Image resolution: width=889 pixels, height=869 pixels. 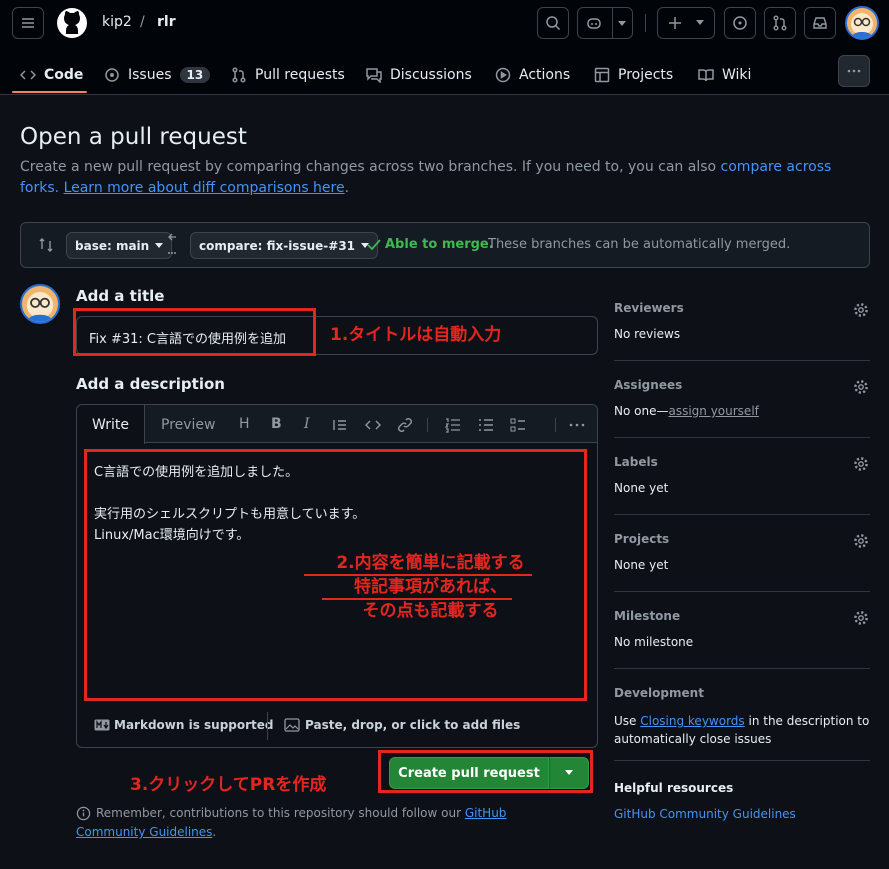 What do you see at coordinates (172, 247) in the screenshot?
I see `arrow-left-icon` at bounding box center [172, 247].